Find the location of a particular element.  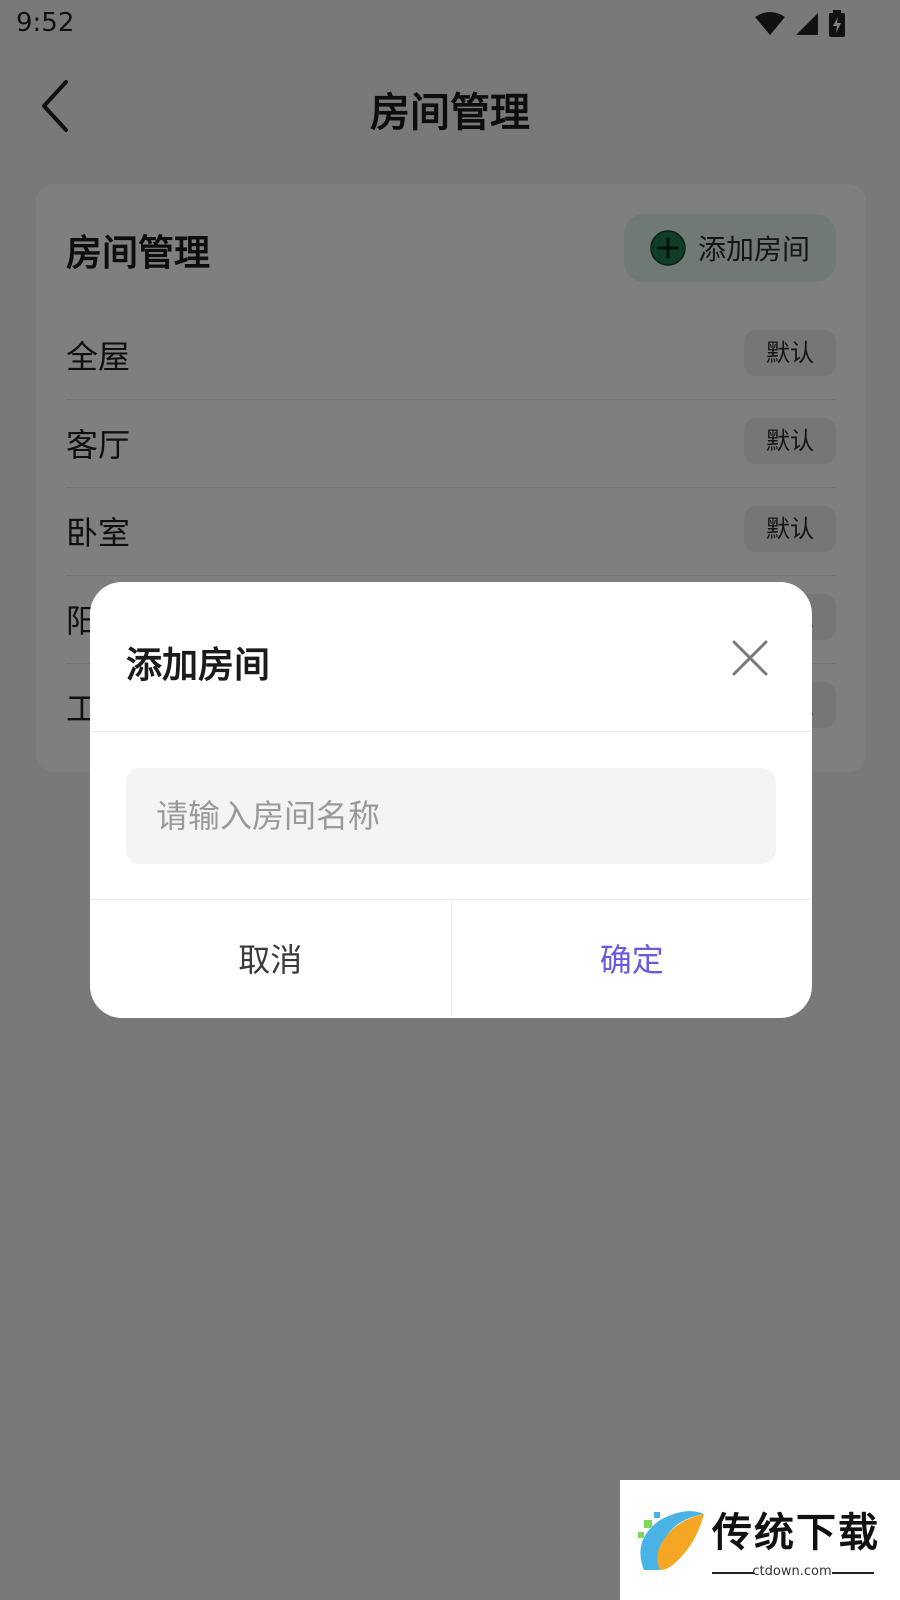

watermark: 传统下载 ctdown.com is located at coordinates (760, 1540).